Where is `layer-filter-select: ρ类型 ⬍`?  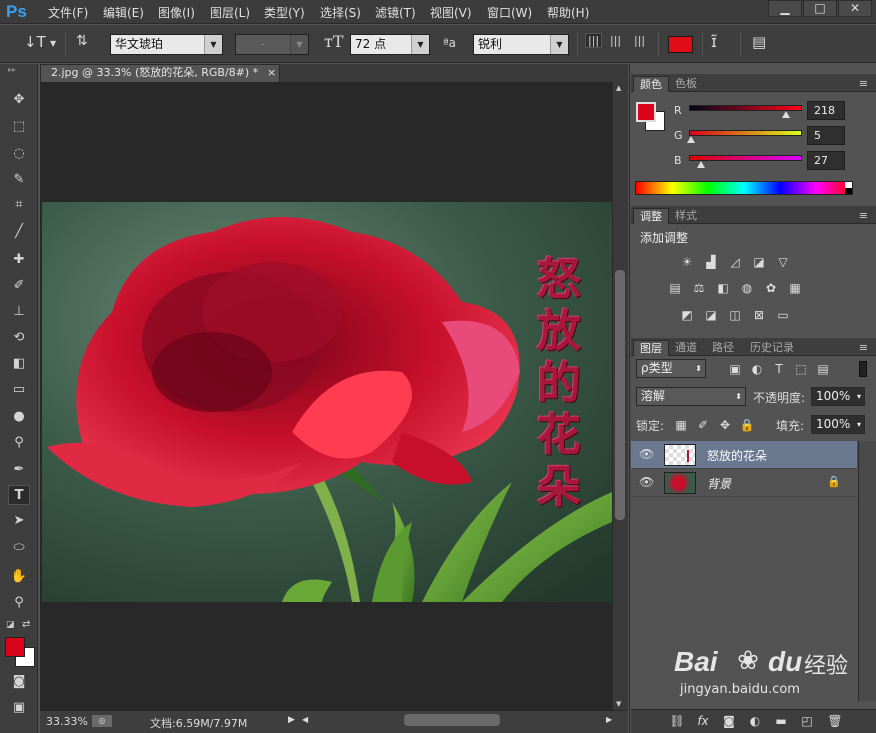 layer-filter-select: ρ类型 ⬍ is located at coordinates (671, 368).